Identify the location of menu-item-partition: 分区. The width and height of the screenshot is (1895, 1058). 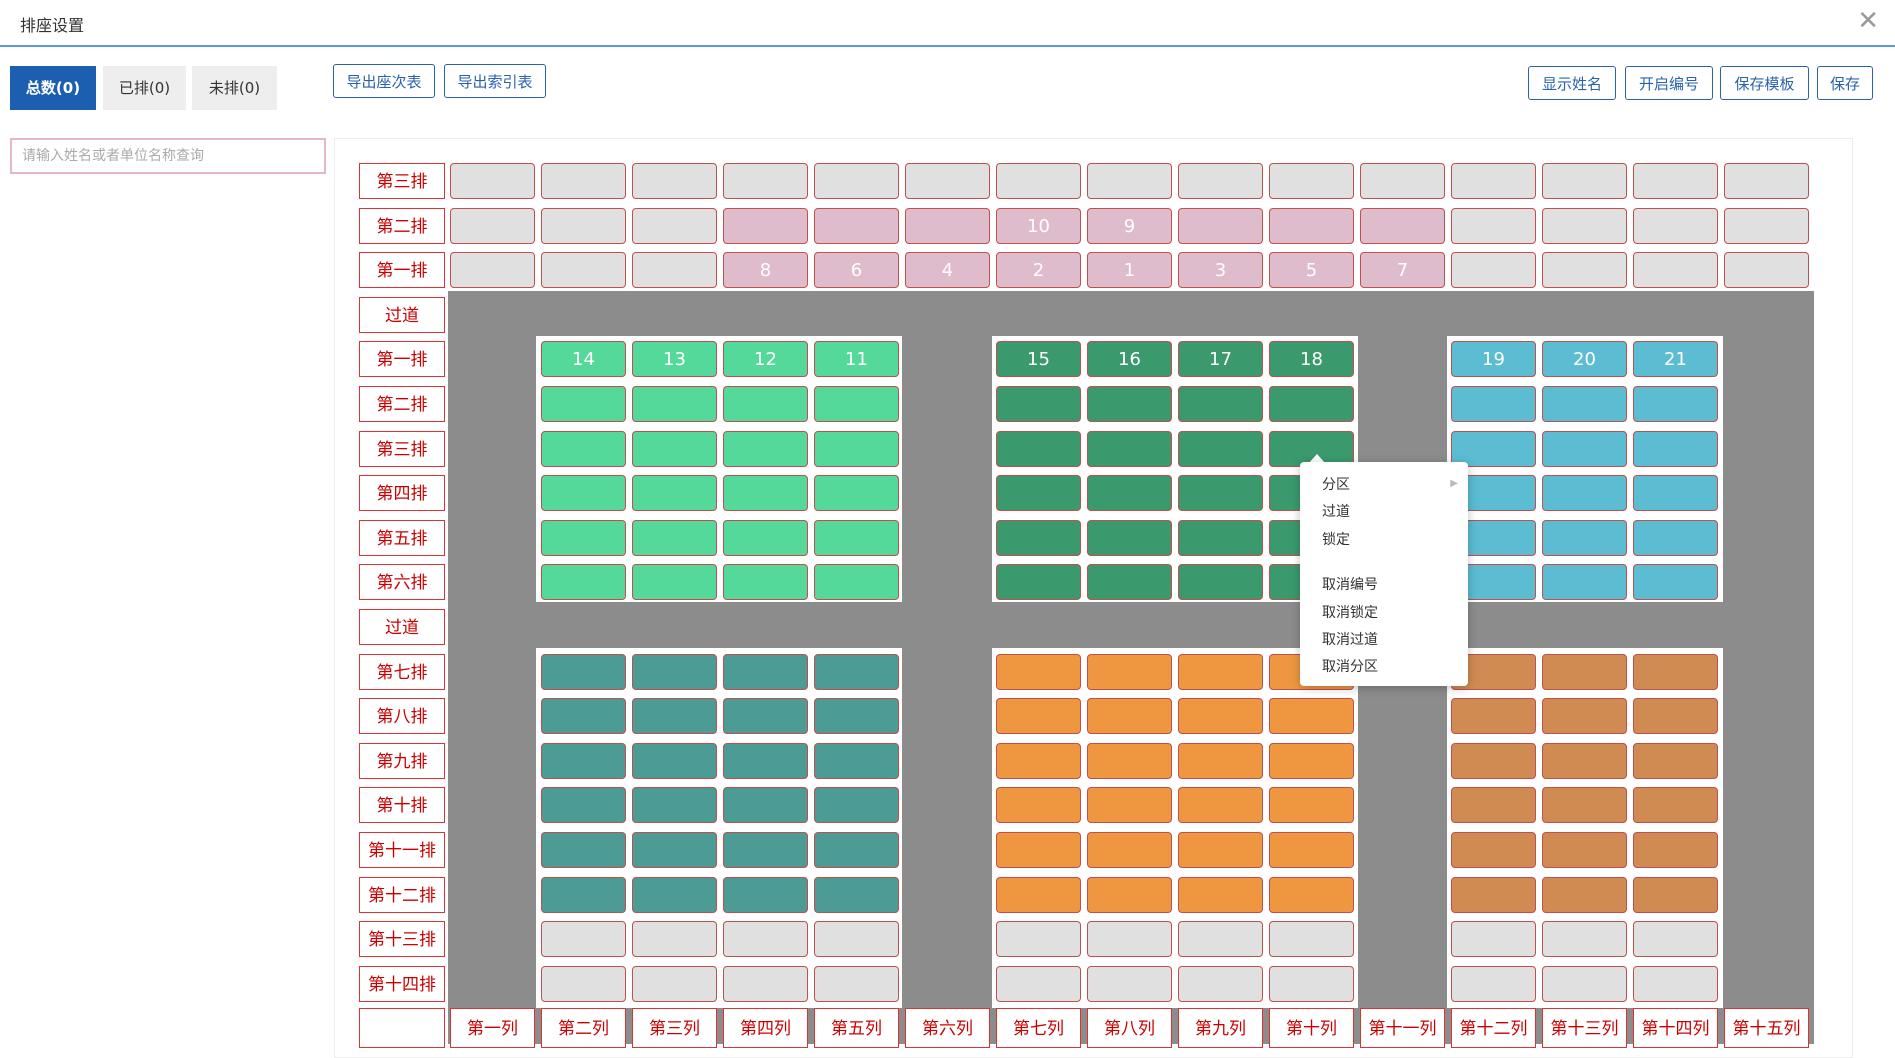
(1336, 484).